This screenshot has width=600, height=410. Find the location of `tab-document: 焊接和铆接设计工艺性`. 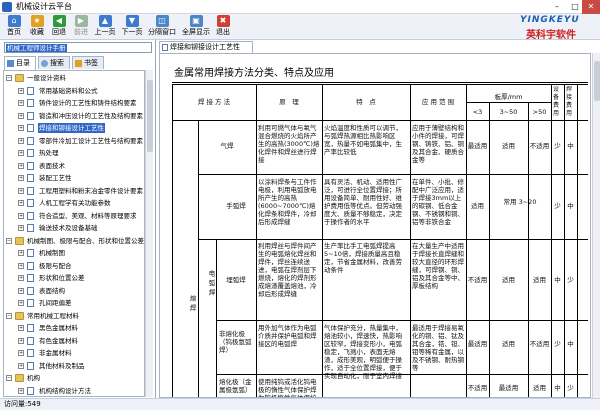

tab-document: 焊接和铆接设计工艺性 is located at coordinates (206, 47).